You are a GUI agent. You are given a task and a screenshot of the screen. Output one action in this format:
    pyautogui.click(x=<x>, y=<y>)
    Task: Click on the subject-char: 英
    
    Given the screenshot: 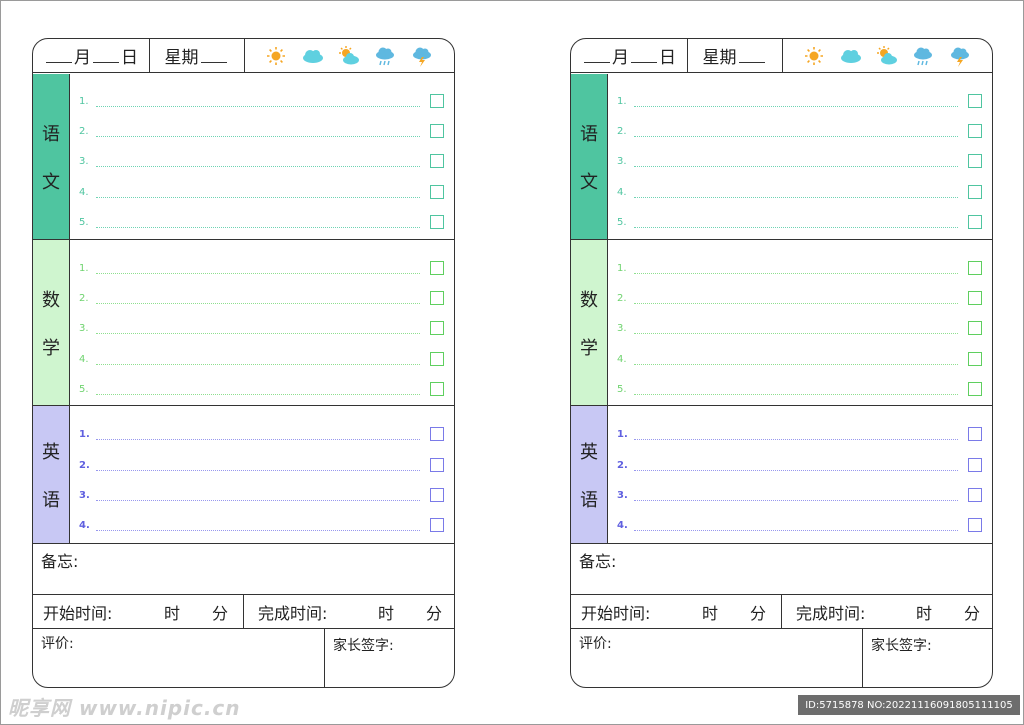 What is the action you would take?
    pyautogui.click(x=589, y=452)
    